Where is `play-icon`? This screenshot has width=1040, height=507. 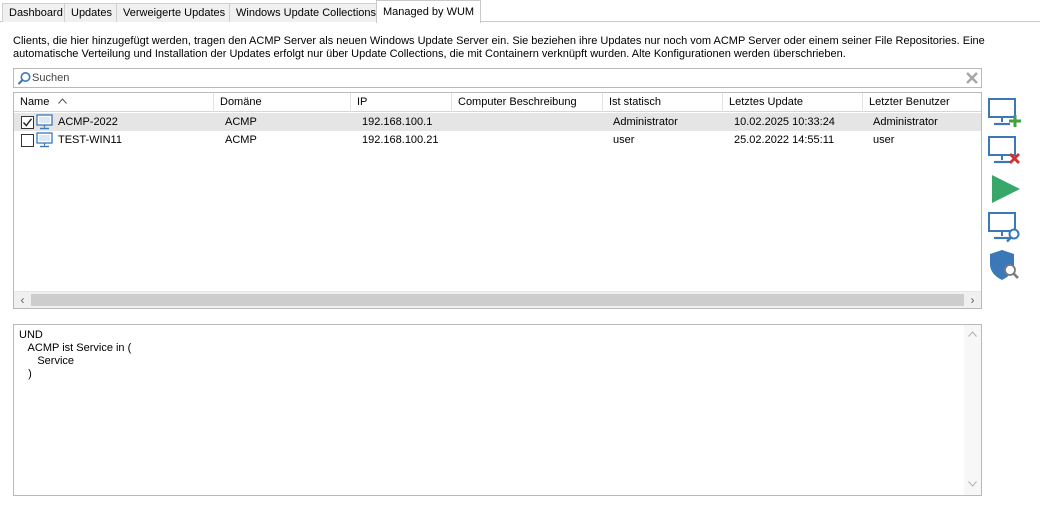
play-icon is located at coordinates (1005, 192).